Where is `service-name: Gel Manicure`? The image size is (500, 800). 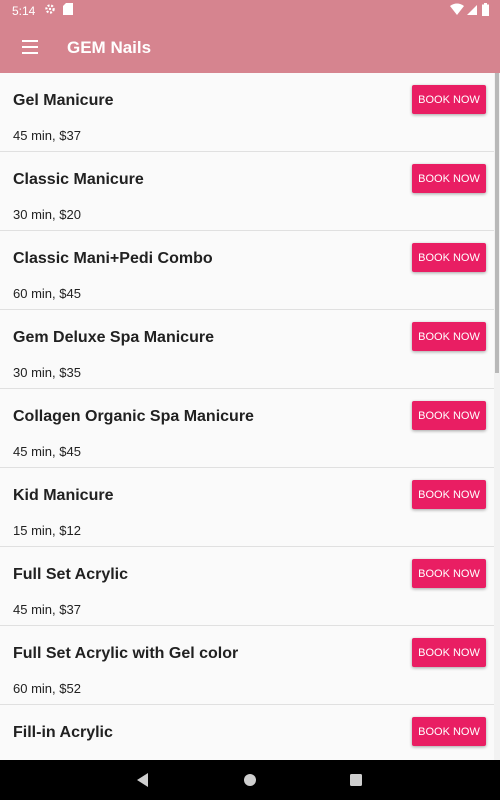 service-name: Gel Manicure is located at coordinates (63, 100).